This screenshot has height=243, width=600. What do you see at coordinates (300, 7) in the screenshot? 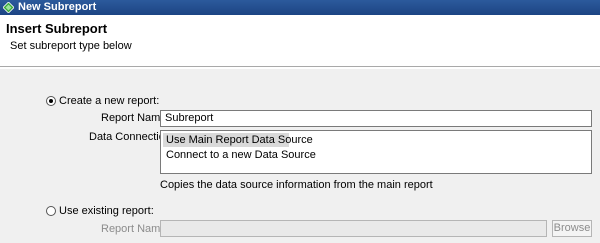
I see `window-titlebar: New Subreport` at bounding box center [300, 7].